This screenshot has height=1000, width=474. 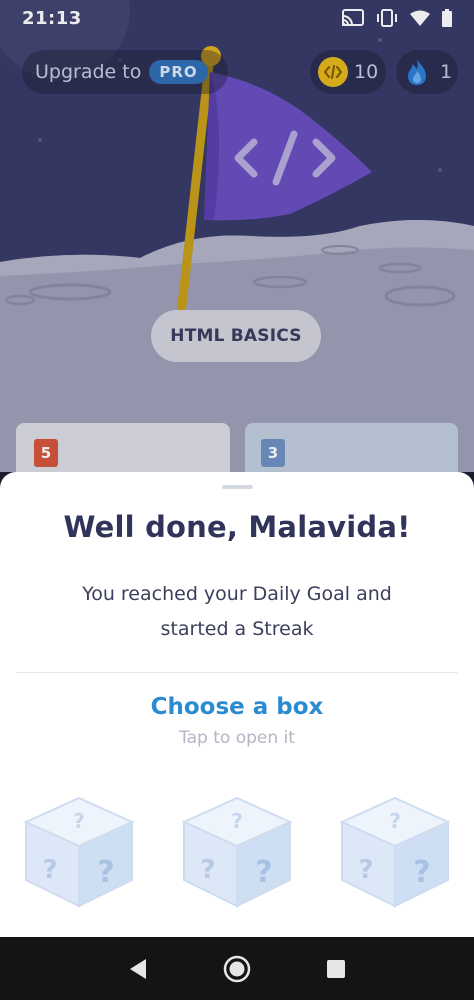 I want to click on nav-recents-button, so click(x=336, y=969).